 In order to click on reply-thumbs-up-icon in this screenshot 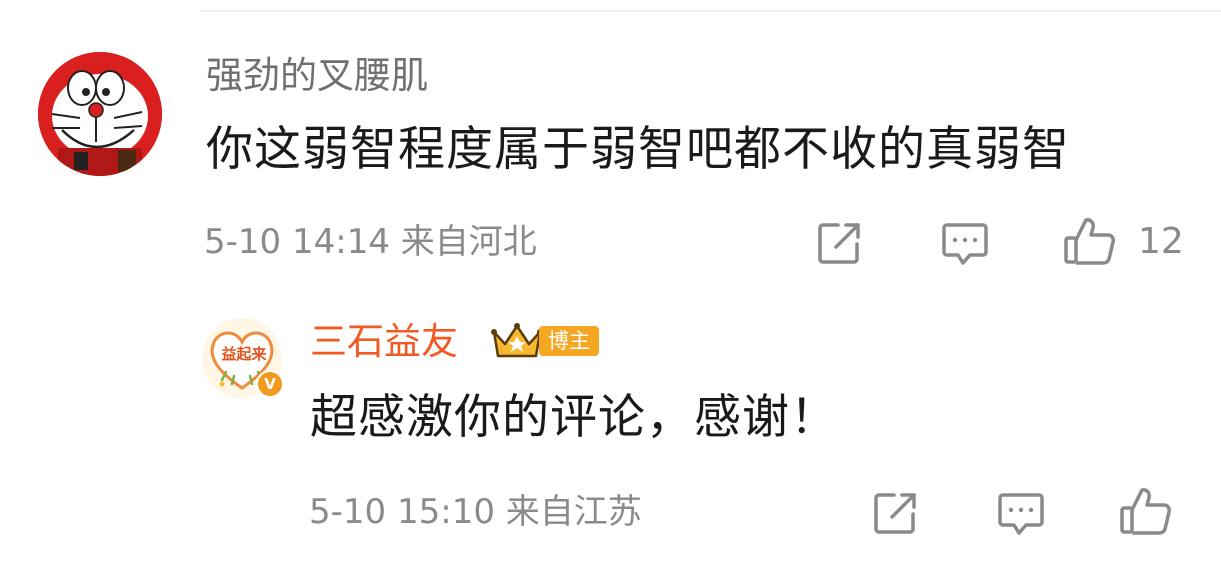, I will do `click(1146, 511)`.